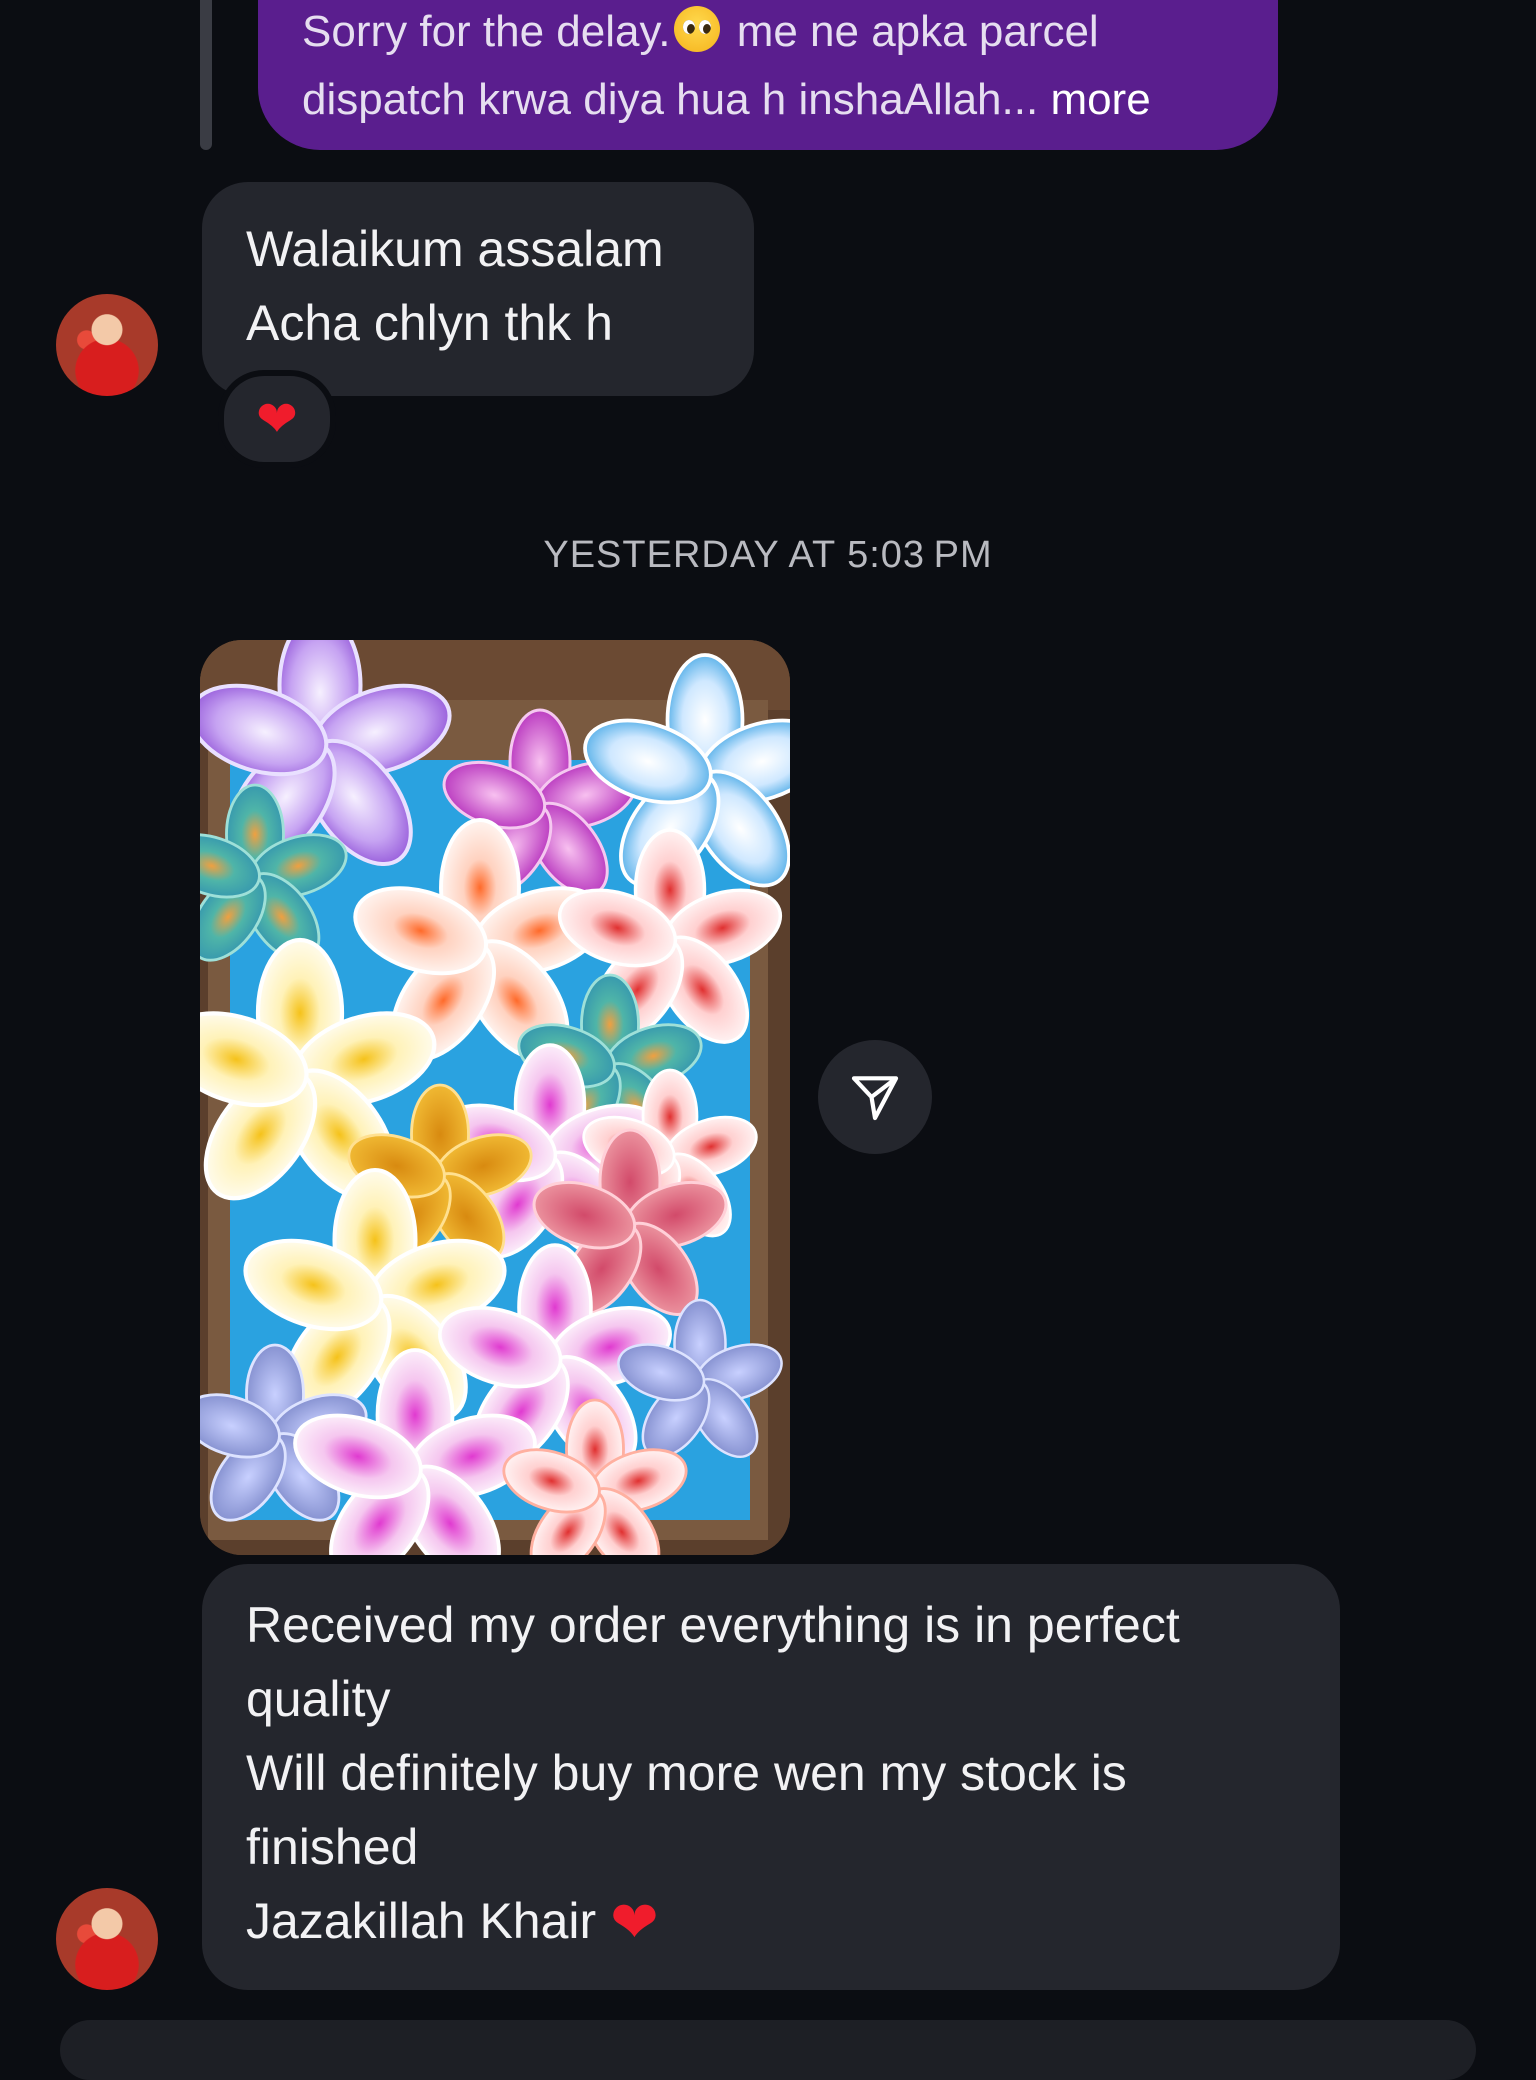  What do you see at coordinates (686, 1773) in the screenshot?
I see `message-line: Will definitely buy more wen my stock is` at bounding box center [686, 1773].